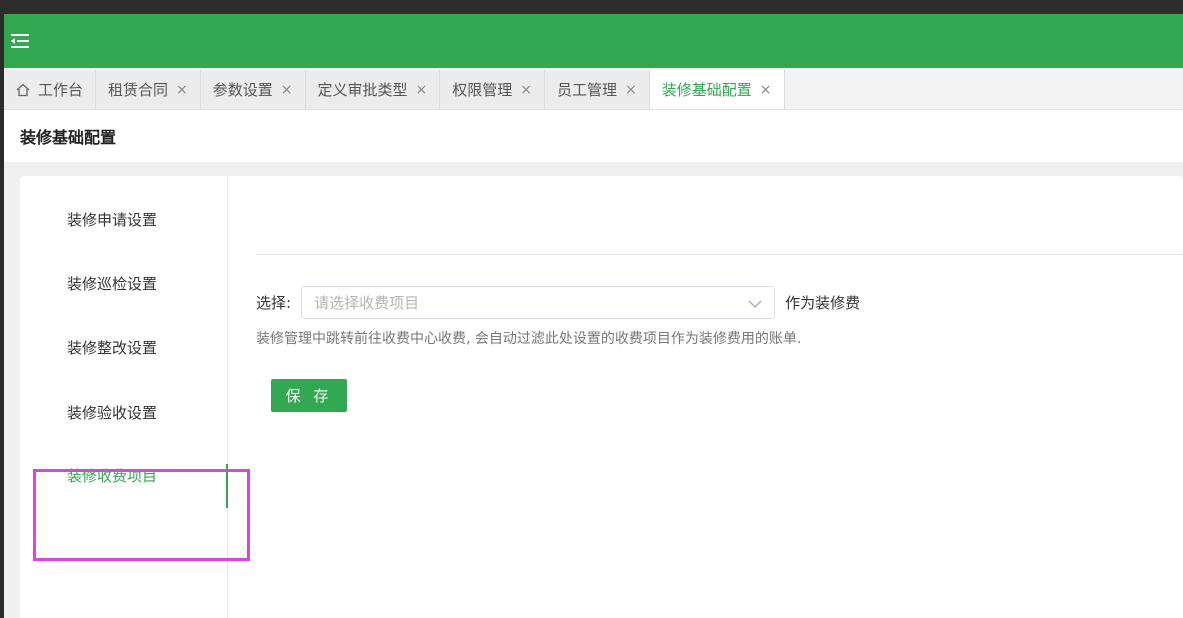 This screenshot has height=618, width=1183. What do you see at coordinates (112, 283) in the screenshot?
I see `side-item-inspection-settings: 装修巡检设置` at bounding box center [112, 283].